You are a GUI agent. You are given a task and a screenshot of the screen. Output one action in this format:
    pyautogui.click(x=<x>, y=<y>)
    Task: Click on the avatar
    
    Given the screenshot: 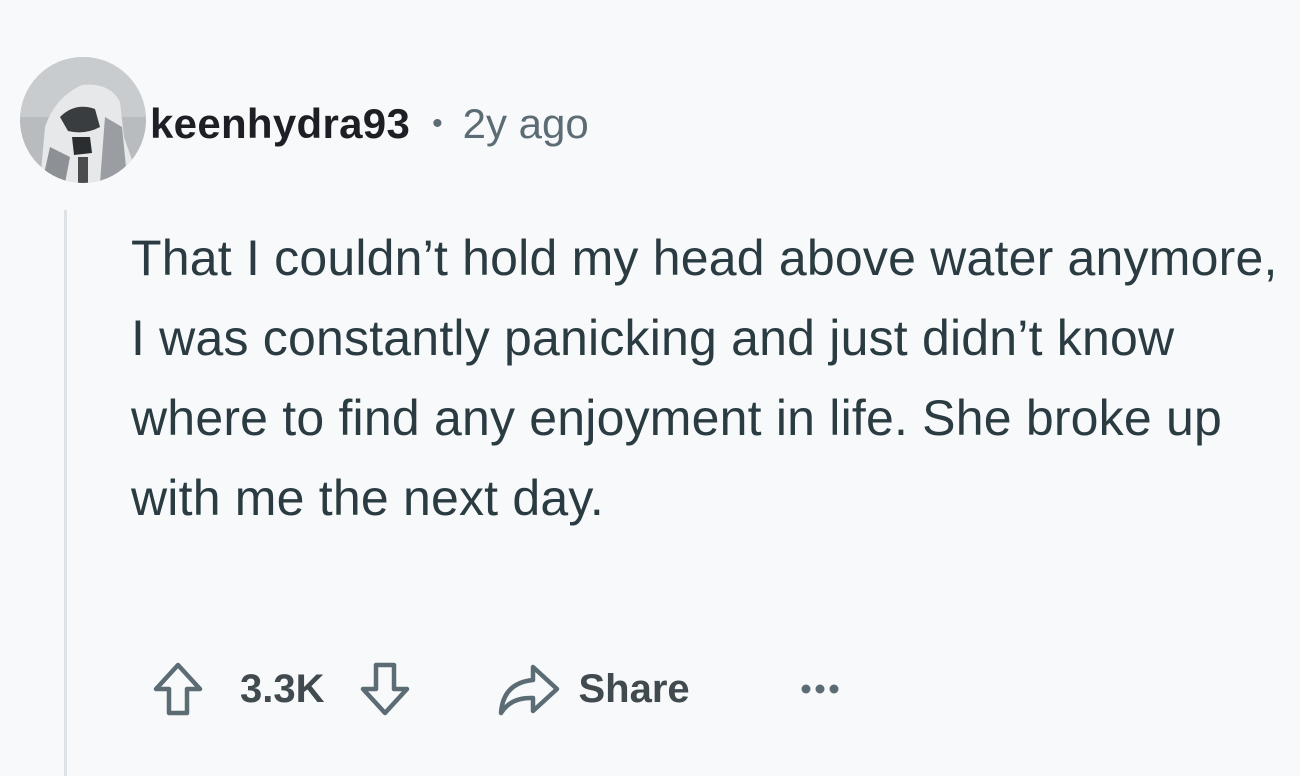 What is the action you would take?
    pyautogui.click(x=83, y=120)
    